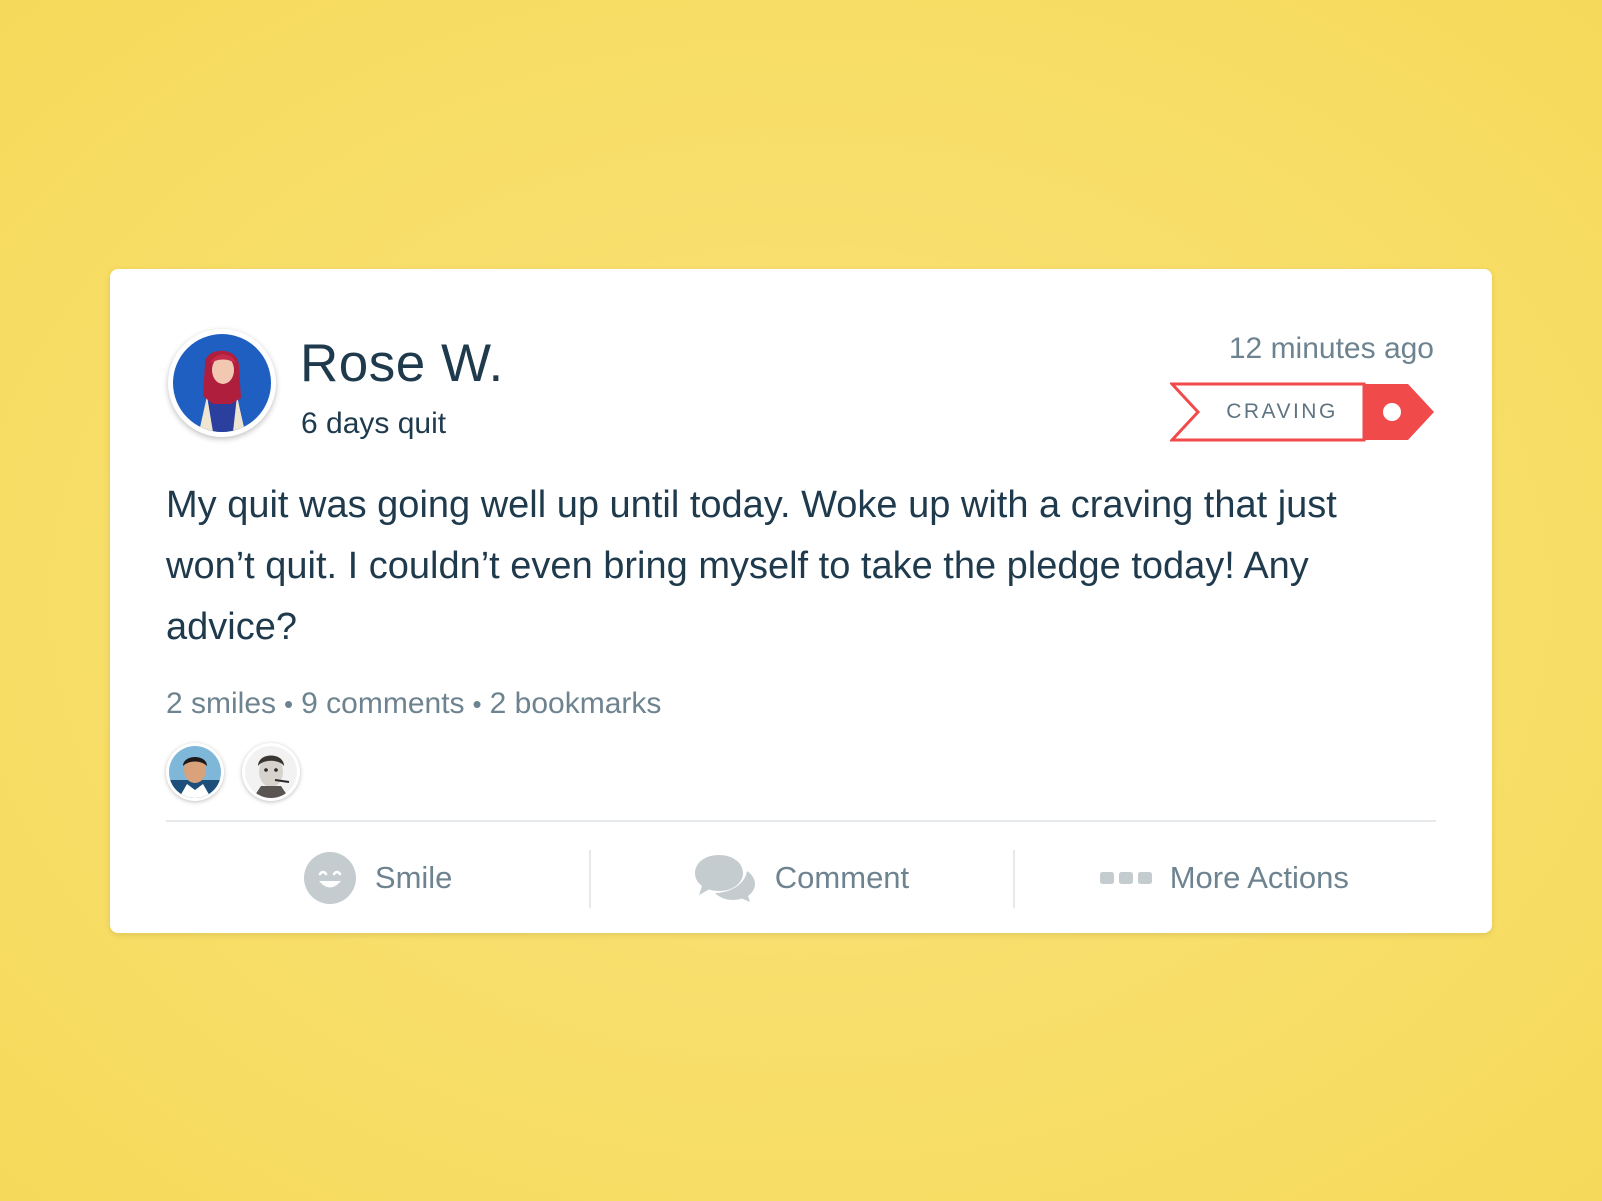  Describe the element at coordinates (1282, 411) in the screenshot. I see `tag-label: CRAVING` at that location.